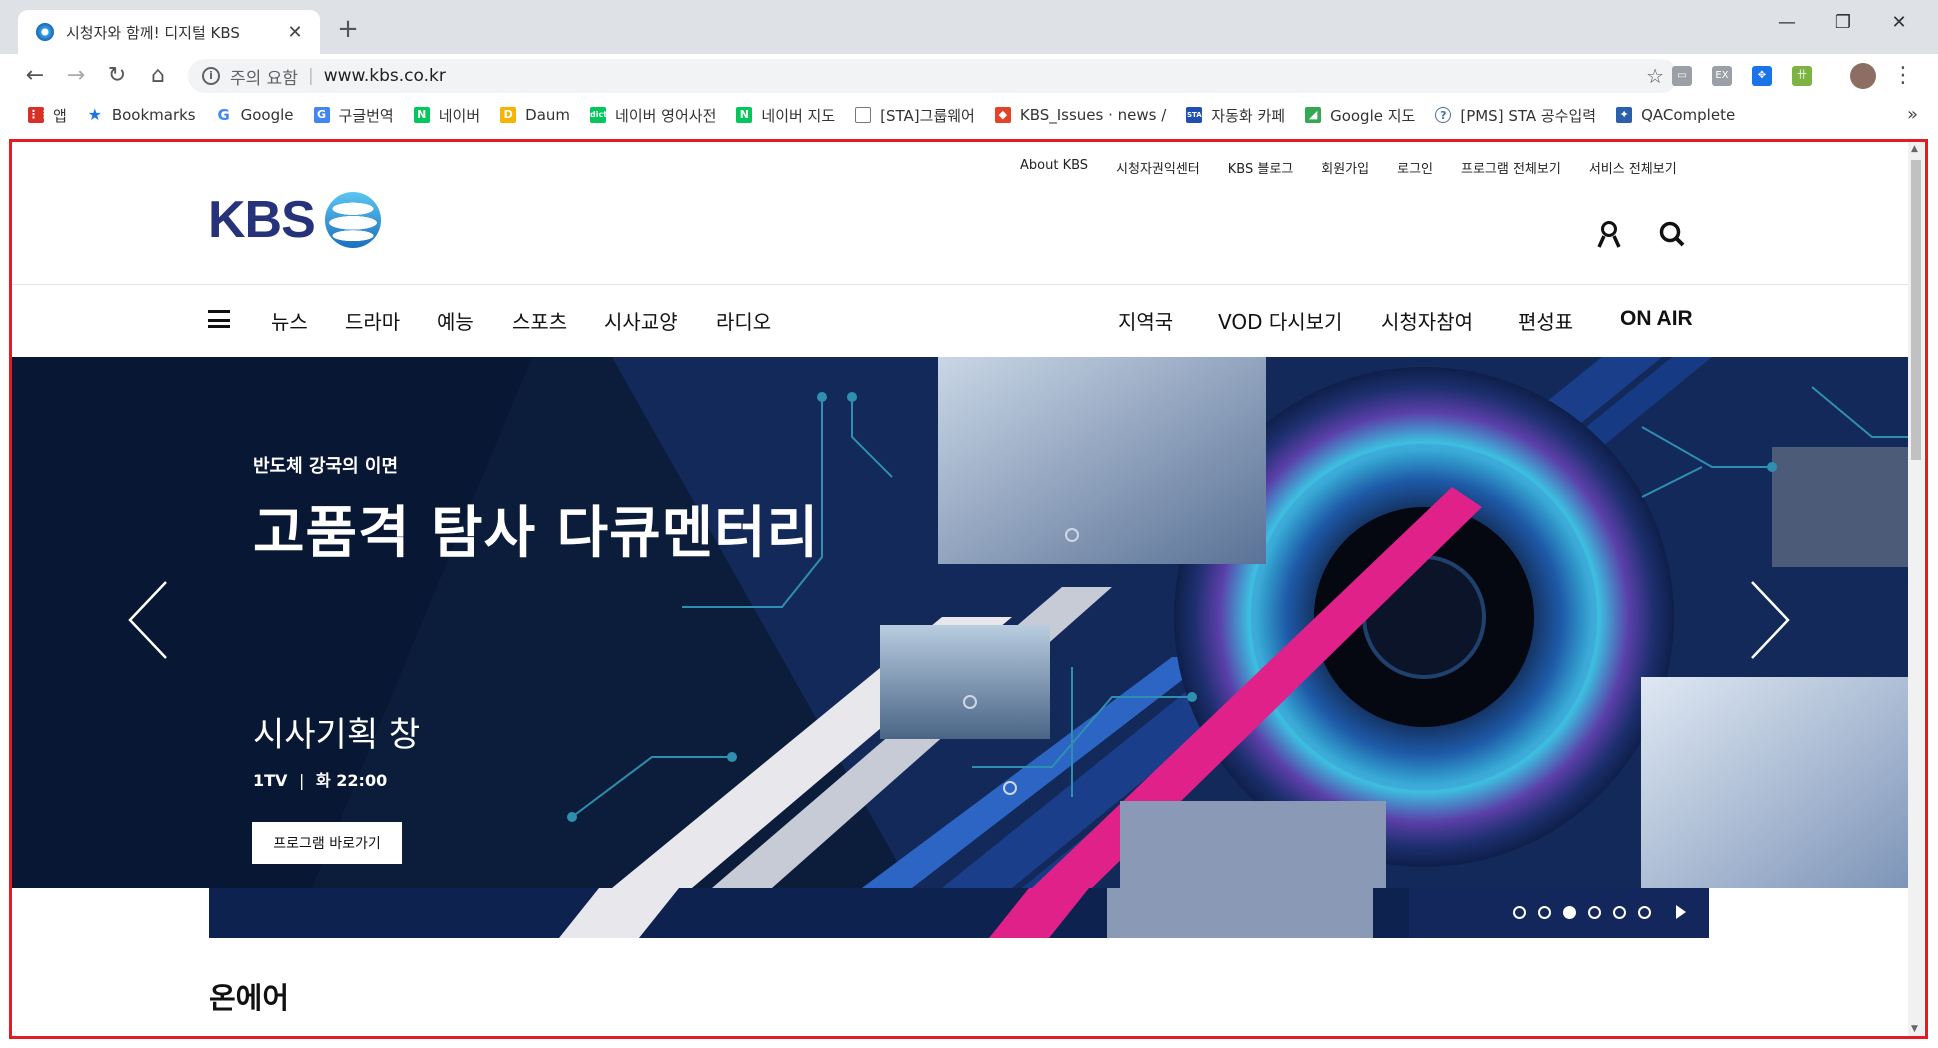 This screenshot has height=1048, width=1938. Describe the element at coordinates (289, 320) in the screenshot. I see `nav-news: 뉴스` at that location.